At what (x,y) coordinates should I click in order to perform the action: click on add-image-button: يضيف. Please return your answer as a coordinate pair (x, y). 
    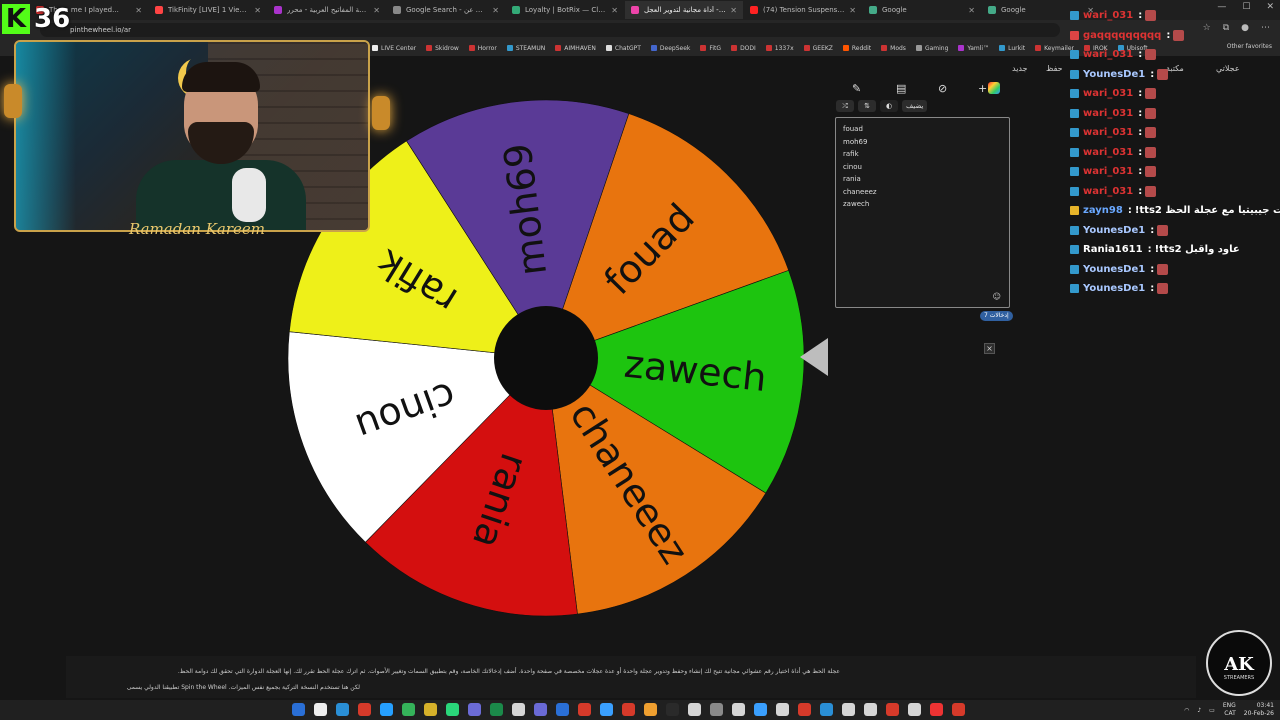
    Looking at the image, I should click on (915, 106).